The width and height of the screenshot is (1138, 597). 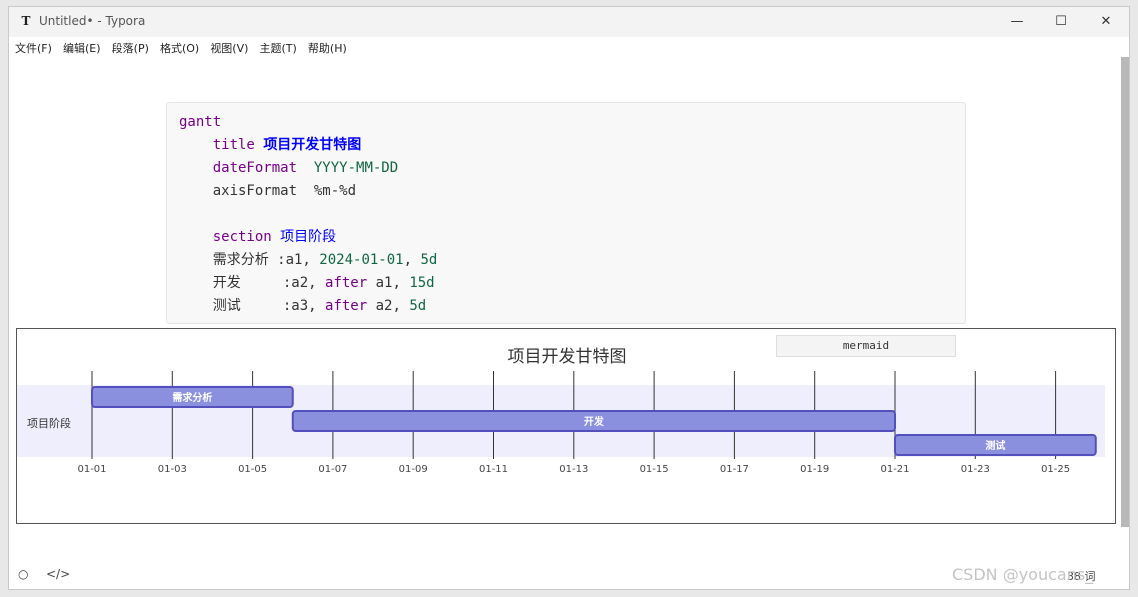 I want to click on menu-file: 文件(F), so click(x=33, y=48).